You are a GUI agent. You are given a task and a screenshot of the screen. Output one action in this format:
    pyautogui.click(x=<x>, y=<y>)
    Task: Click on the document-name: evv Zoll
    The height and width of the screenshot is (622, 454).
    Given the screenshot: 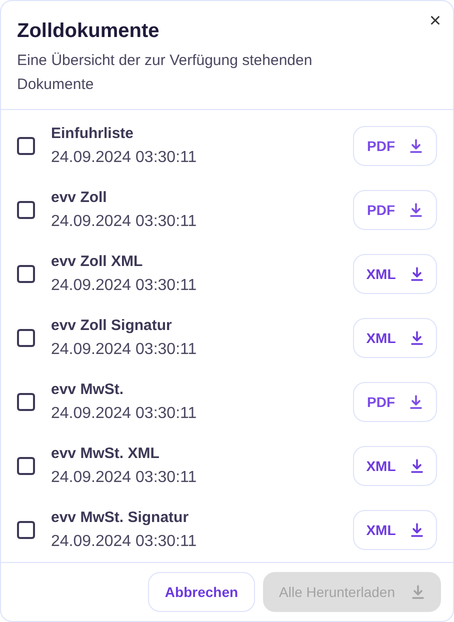 What is the action you would take?
    pyautogui.click(x=79, y=198)
    